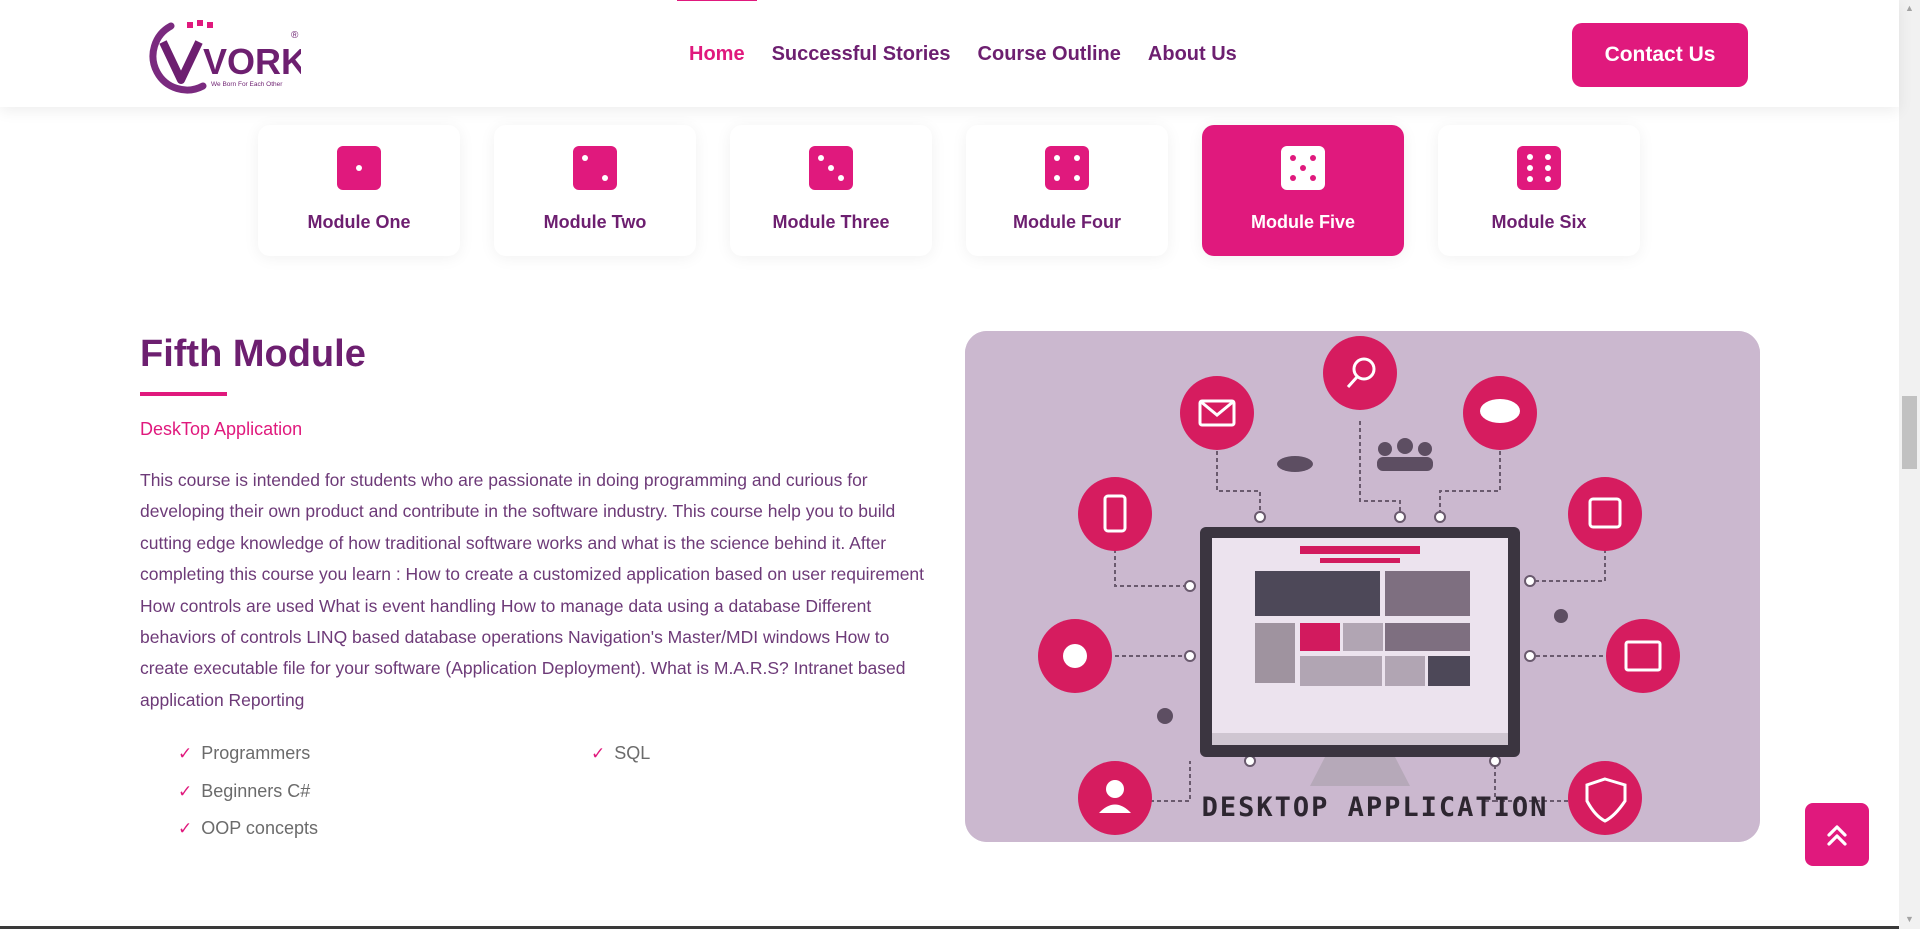 The image size is (1920, 929). Describe the element at coordinates (183, 394) in the screenshot. I see `title-underline` at that location.